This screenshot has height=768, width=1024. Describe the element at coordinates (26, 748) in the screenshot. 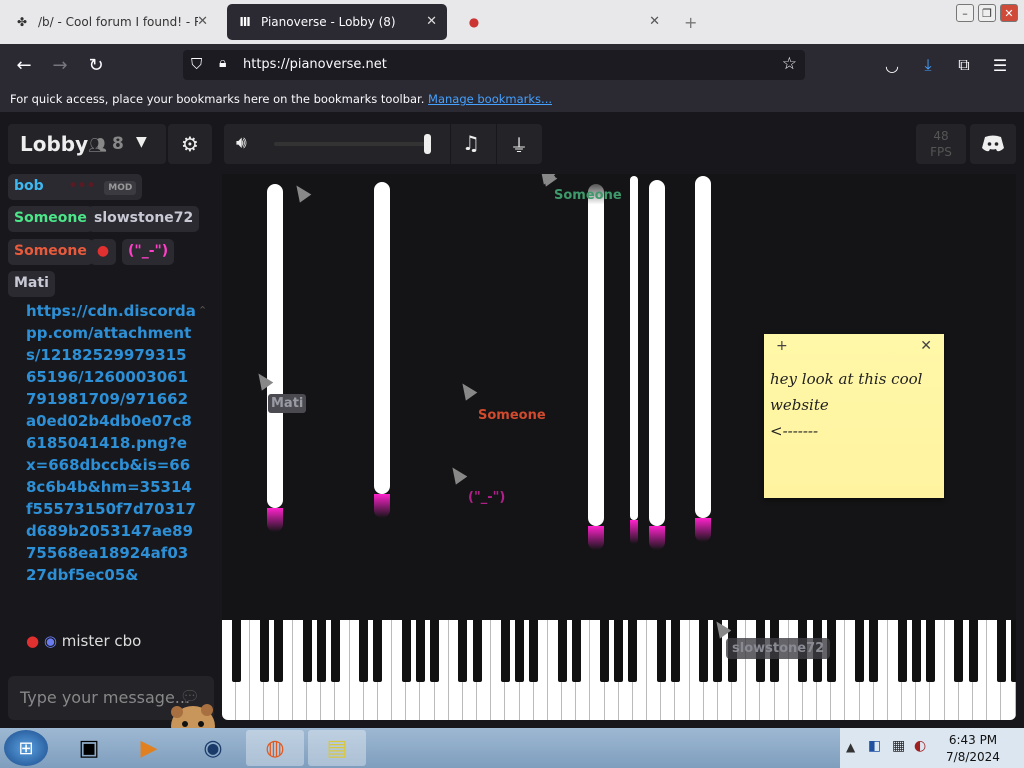

I see `start-button: ⊞` at that location.